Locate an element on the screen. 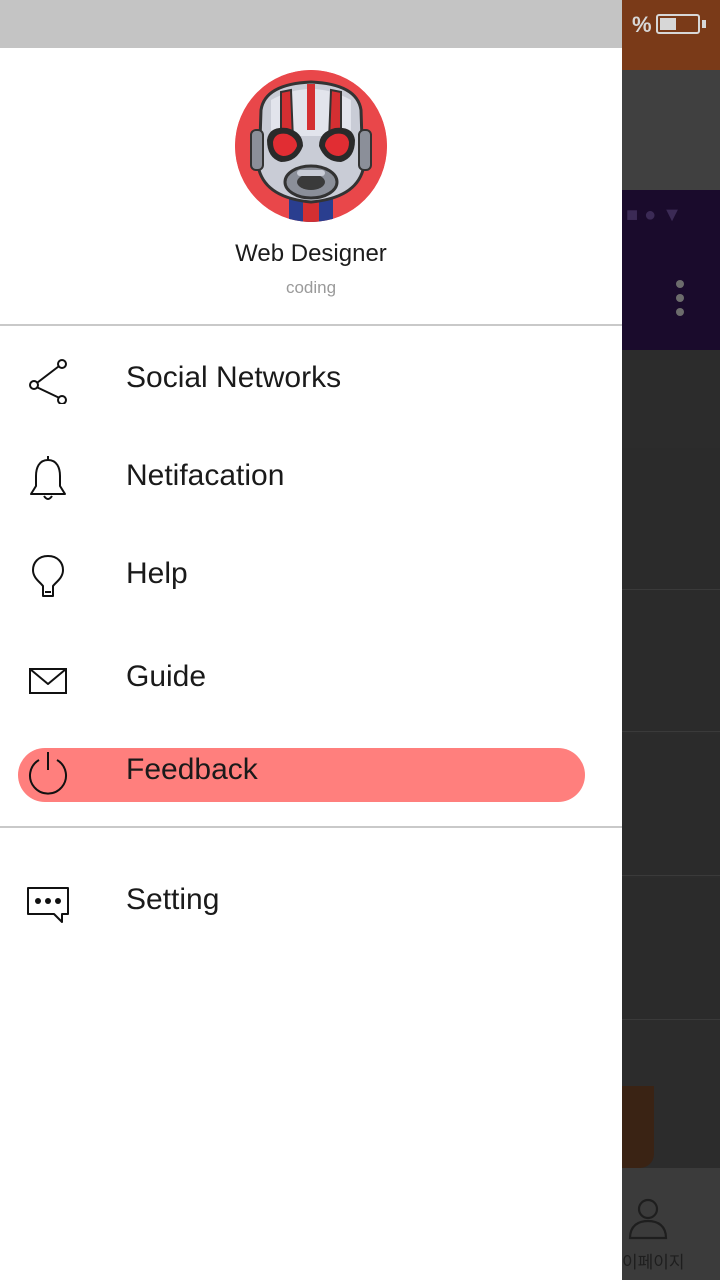  menu-label-feedback: Feedback is located at coordinates (192, 769).